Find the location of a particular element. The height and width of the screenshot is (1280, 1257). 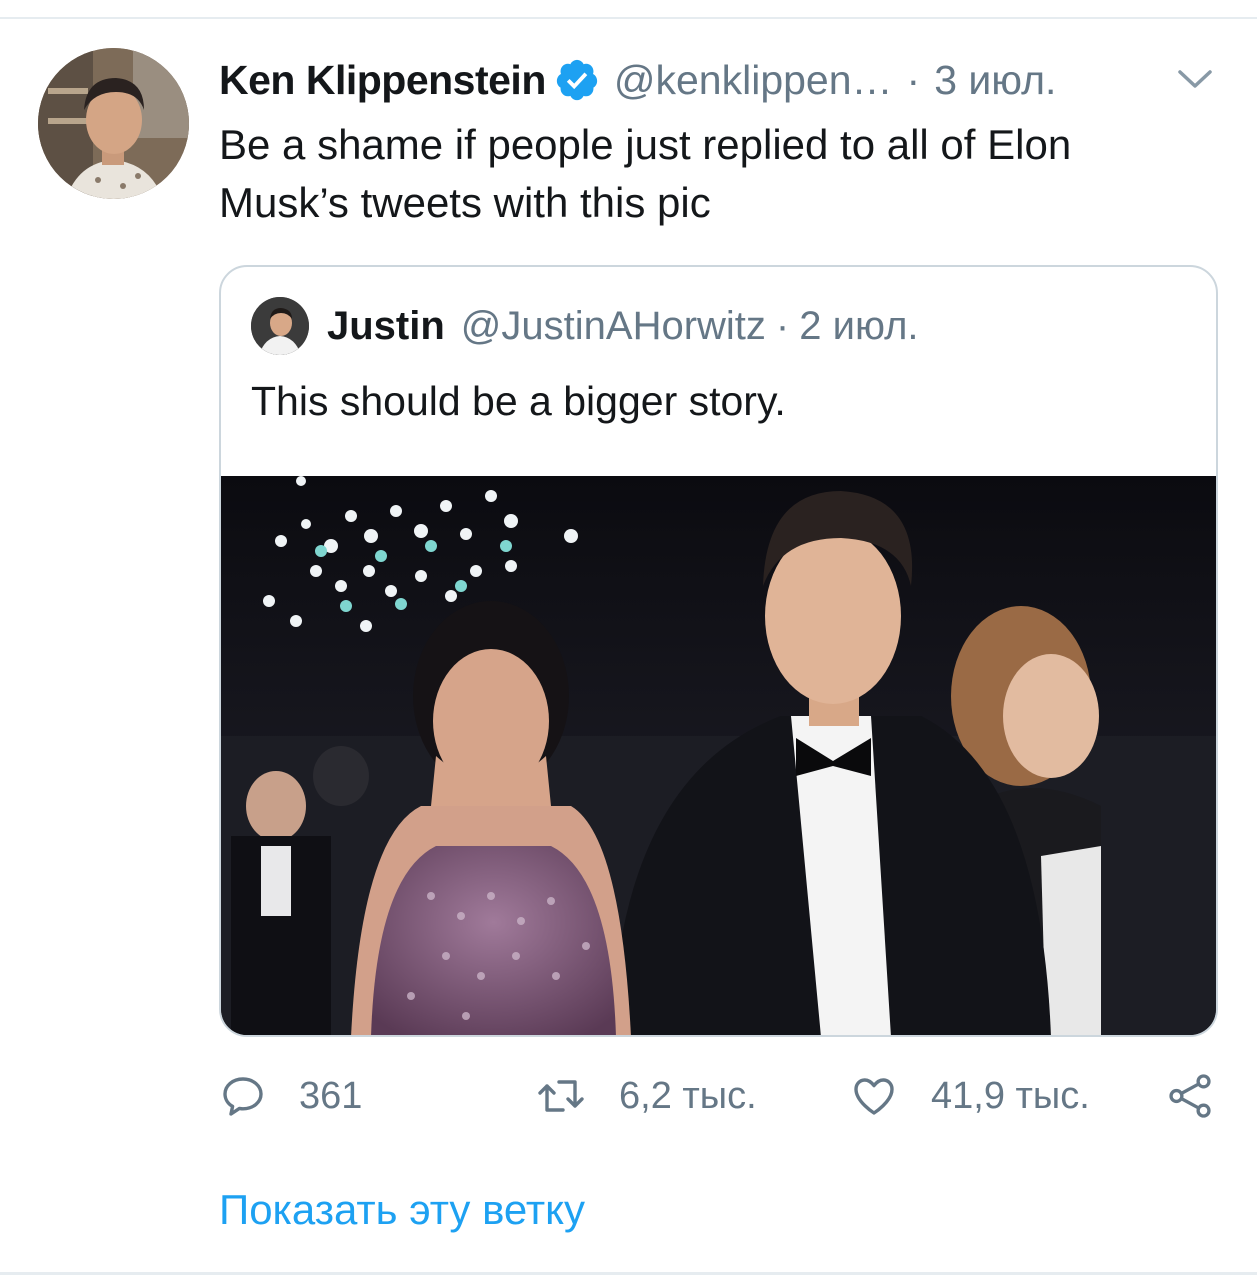

like-count: 41,9 тыс. is located at coordinates (1010, 1095).